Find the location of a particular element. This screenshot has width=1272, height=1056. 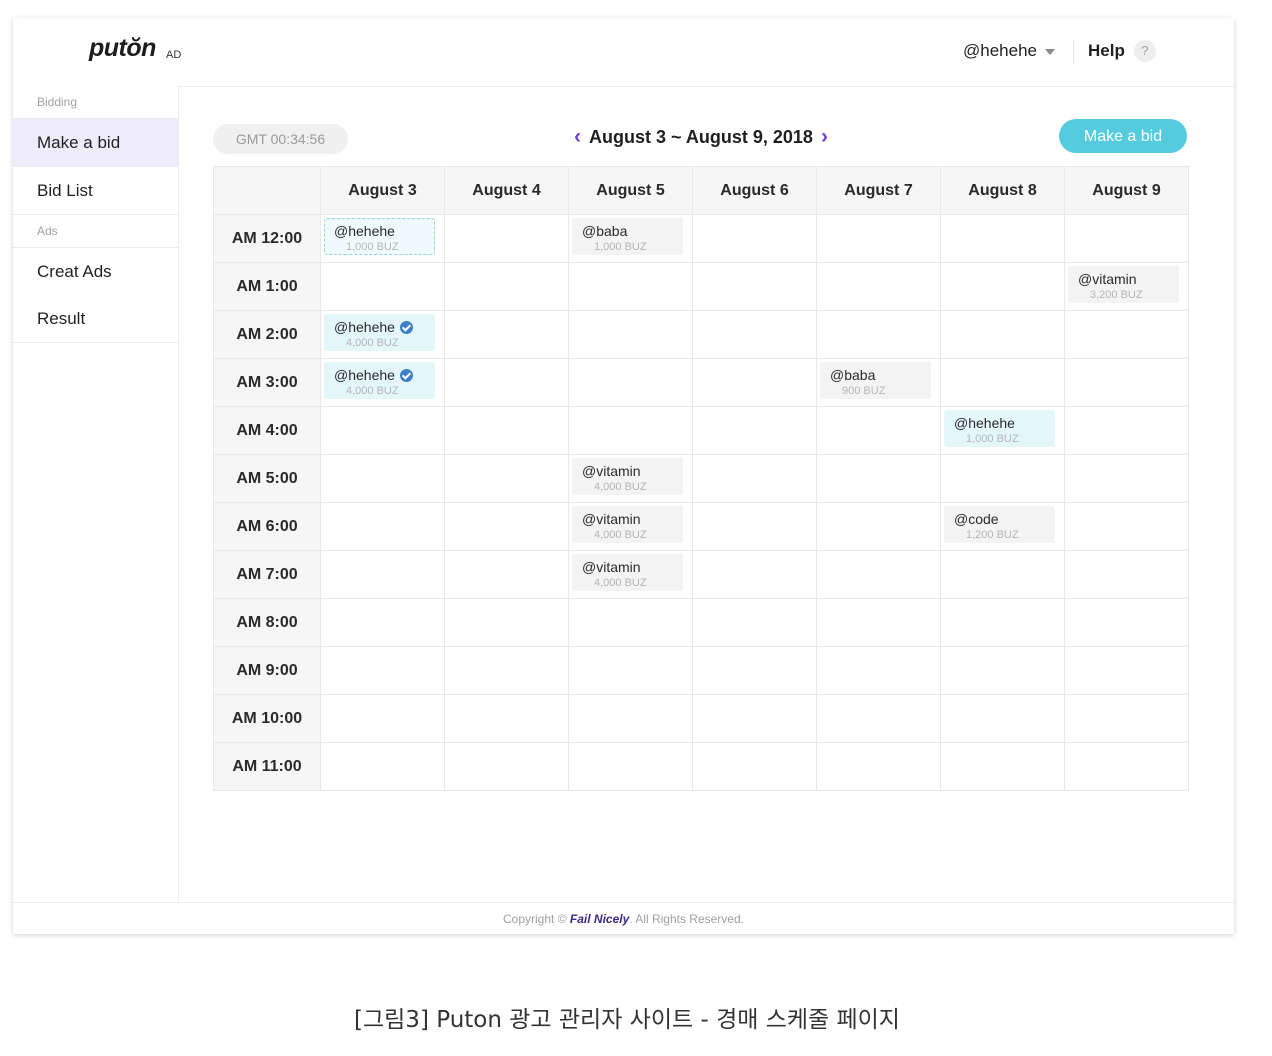

sidebar-item-result: Result is located at coordinates (95, 319).